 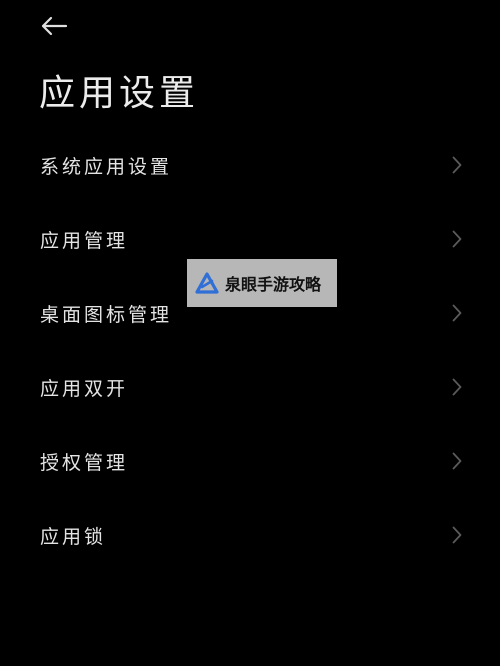 What do you see at coordinates (207, 283) in the screenshot?
I see `triangle-logo-icon` at bounding box center [207, 283].